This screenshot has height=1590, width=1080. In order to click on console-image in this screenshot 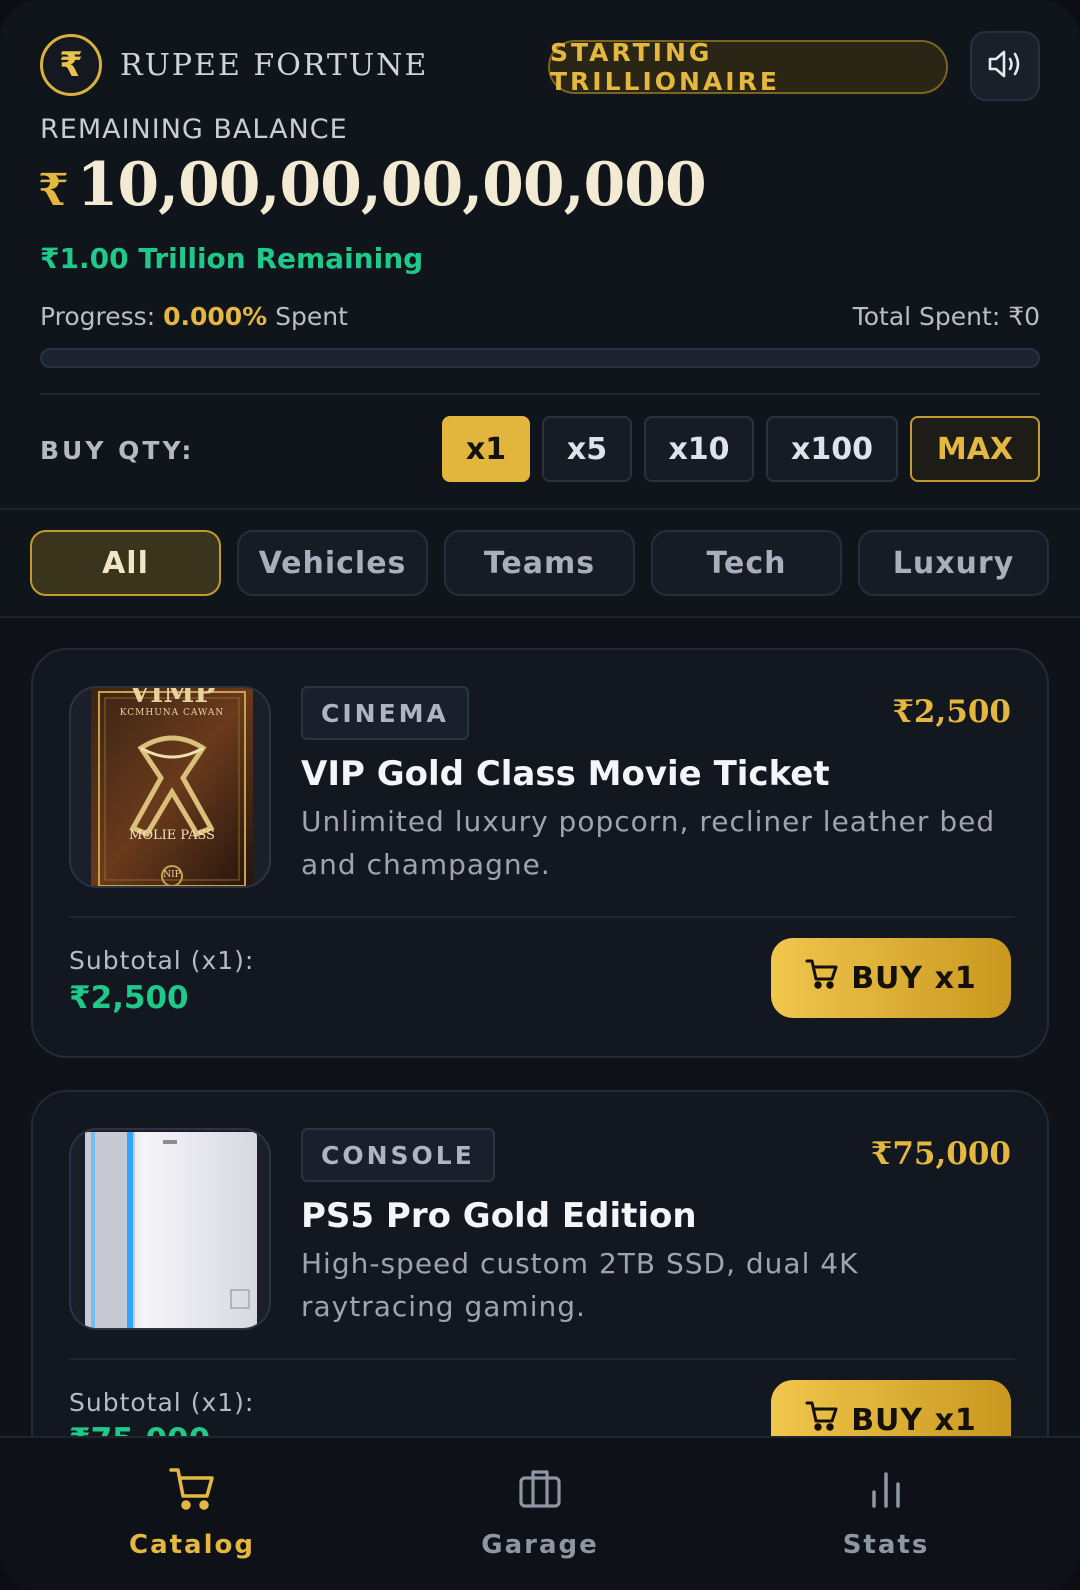, I will do `click(170, 1229)`.